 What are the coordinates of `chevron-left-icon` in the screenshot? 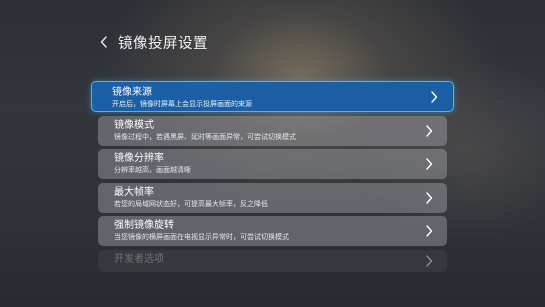 It's located at (104, 42).